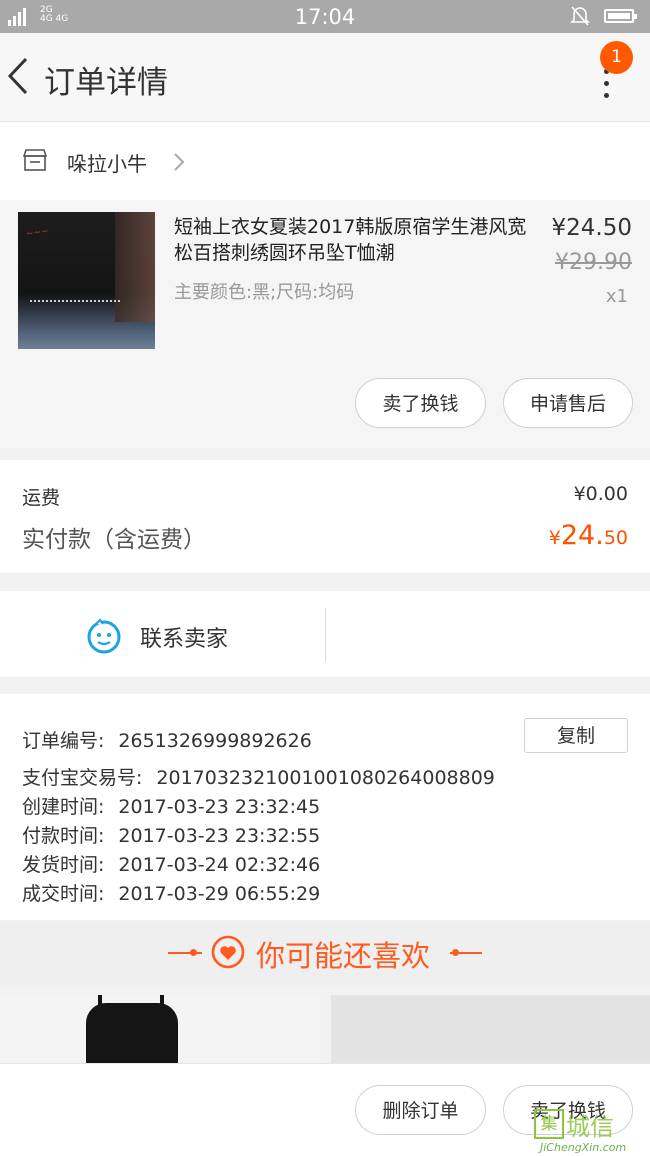 This screenshot has height=1156, width=650. What do you see at coordinates (258, 778) in the screenshot?
I see `alipay-trade-row: 支付宝交易号: 2017032321001001080264008809` at bounding box center [258, 778].